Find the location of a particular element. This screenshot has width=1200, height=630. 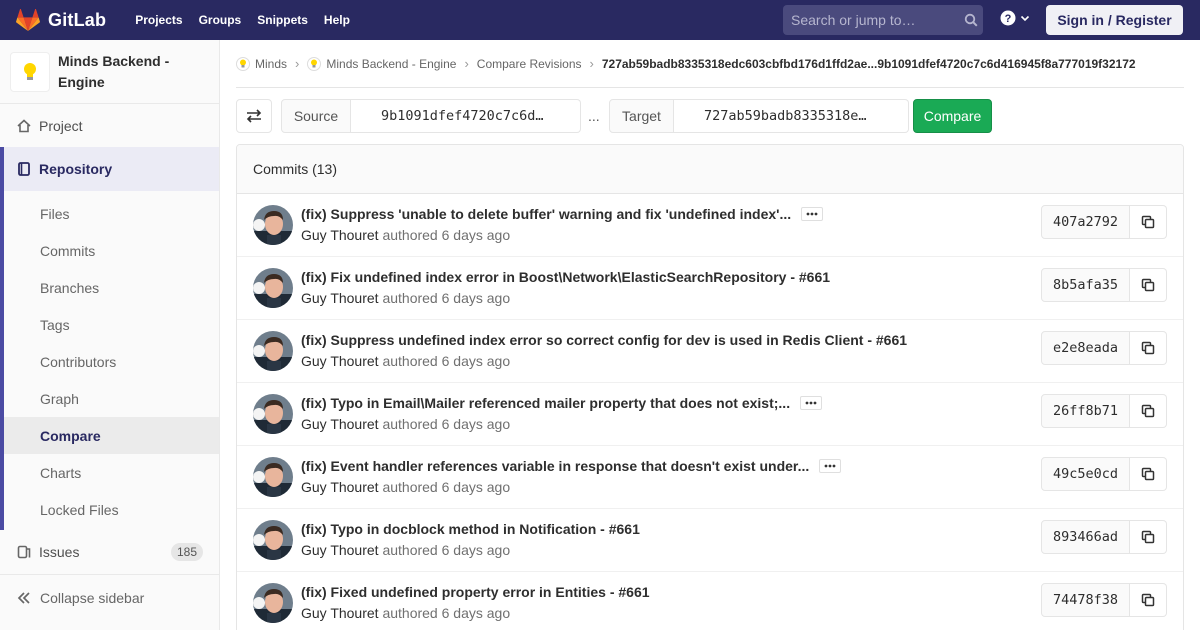

breadcrumb-item-compare: Compare Revisions is located at coordinates (529, 64).